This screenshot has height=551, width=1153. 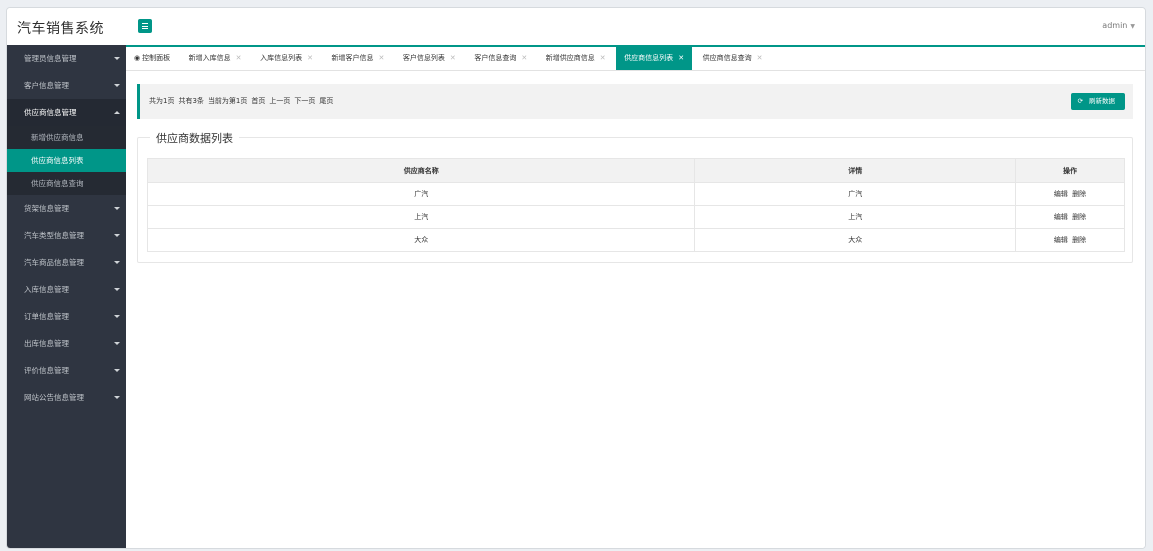 I want to click on sidebar-item-label: 出库信息管理, so click(x=46, y=343).